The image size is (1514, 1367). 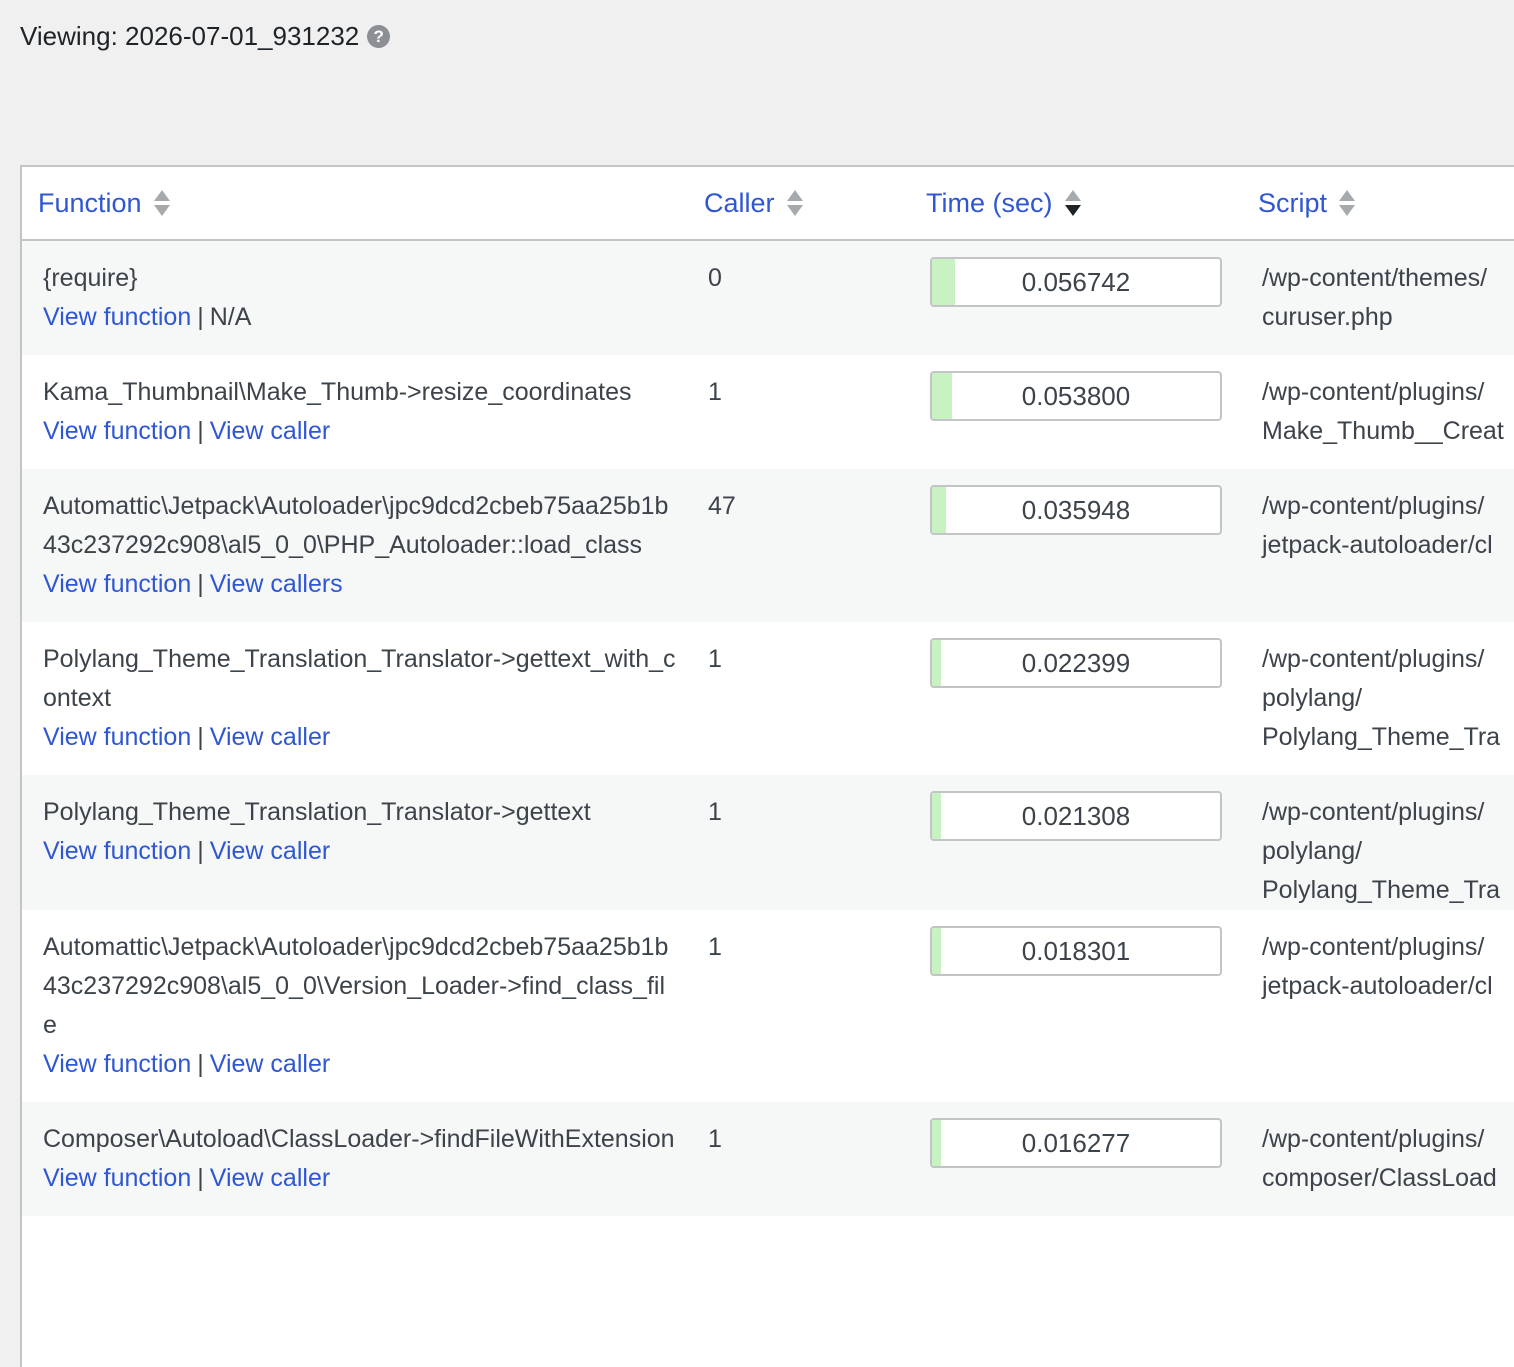 I want to click on time-cell: 0.016277, so click(x=1076, y=1159).